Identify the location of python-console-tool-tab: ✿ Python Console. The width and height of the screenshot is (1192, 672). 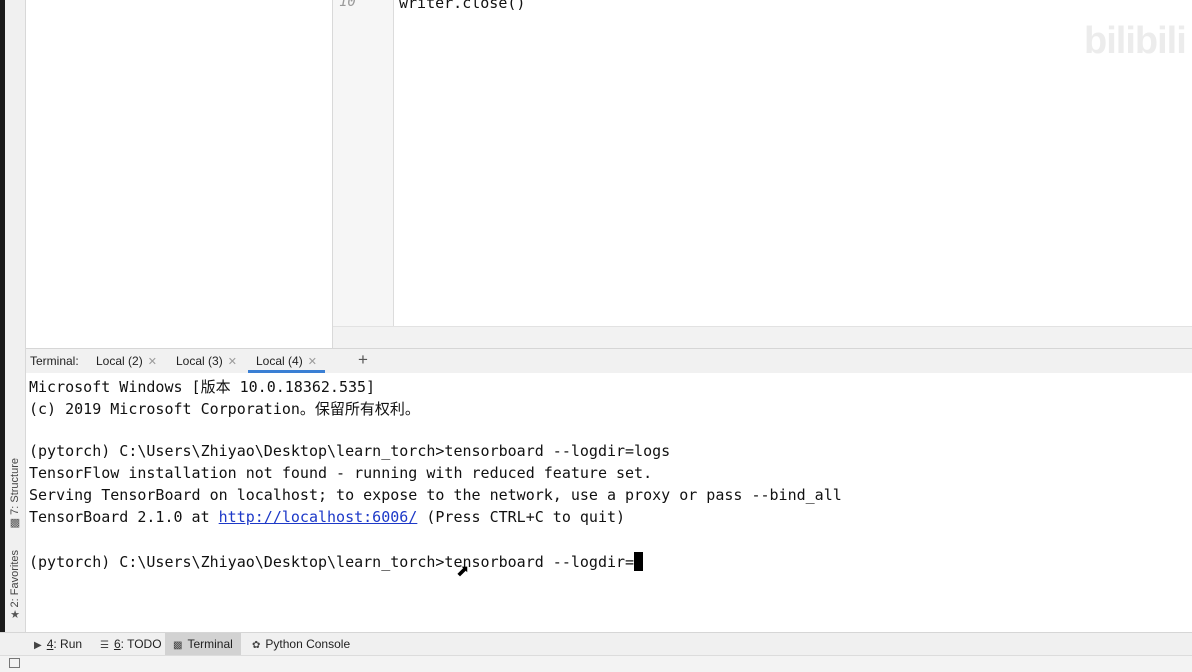
(301, 644).